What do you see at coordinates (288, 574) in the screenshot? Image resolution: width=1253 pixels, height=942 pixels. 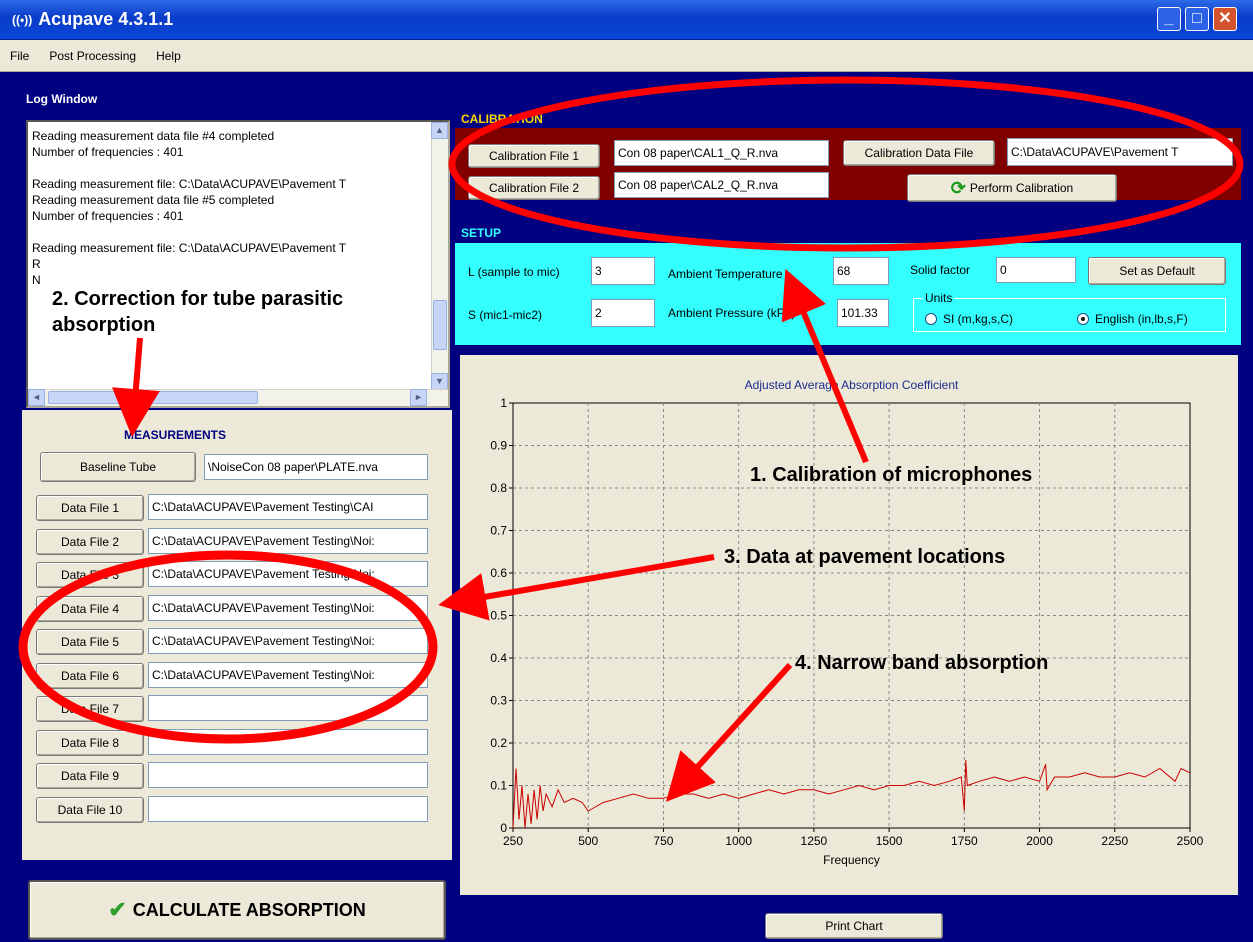 I see `data-file-3-field: C:\Data\ACUPAVE\Pavement Testing\Noi:` at bounding box center [288, 574].